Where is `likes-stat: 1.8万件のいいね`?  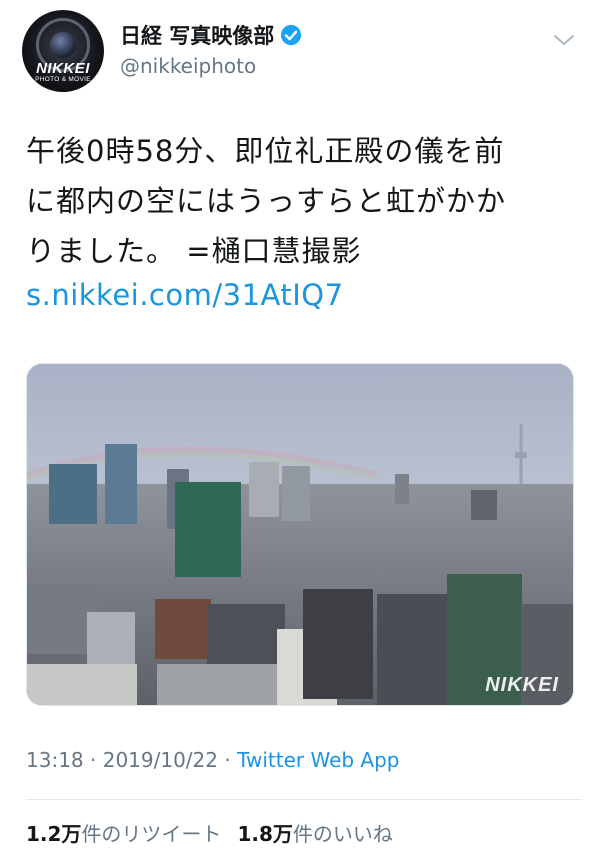
likes-stat: 1.8万件のいいね is located at coordinates (314, 834).